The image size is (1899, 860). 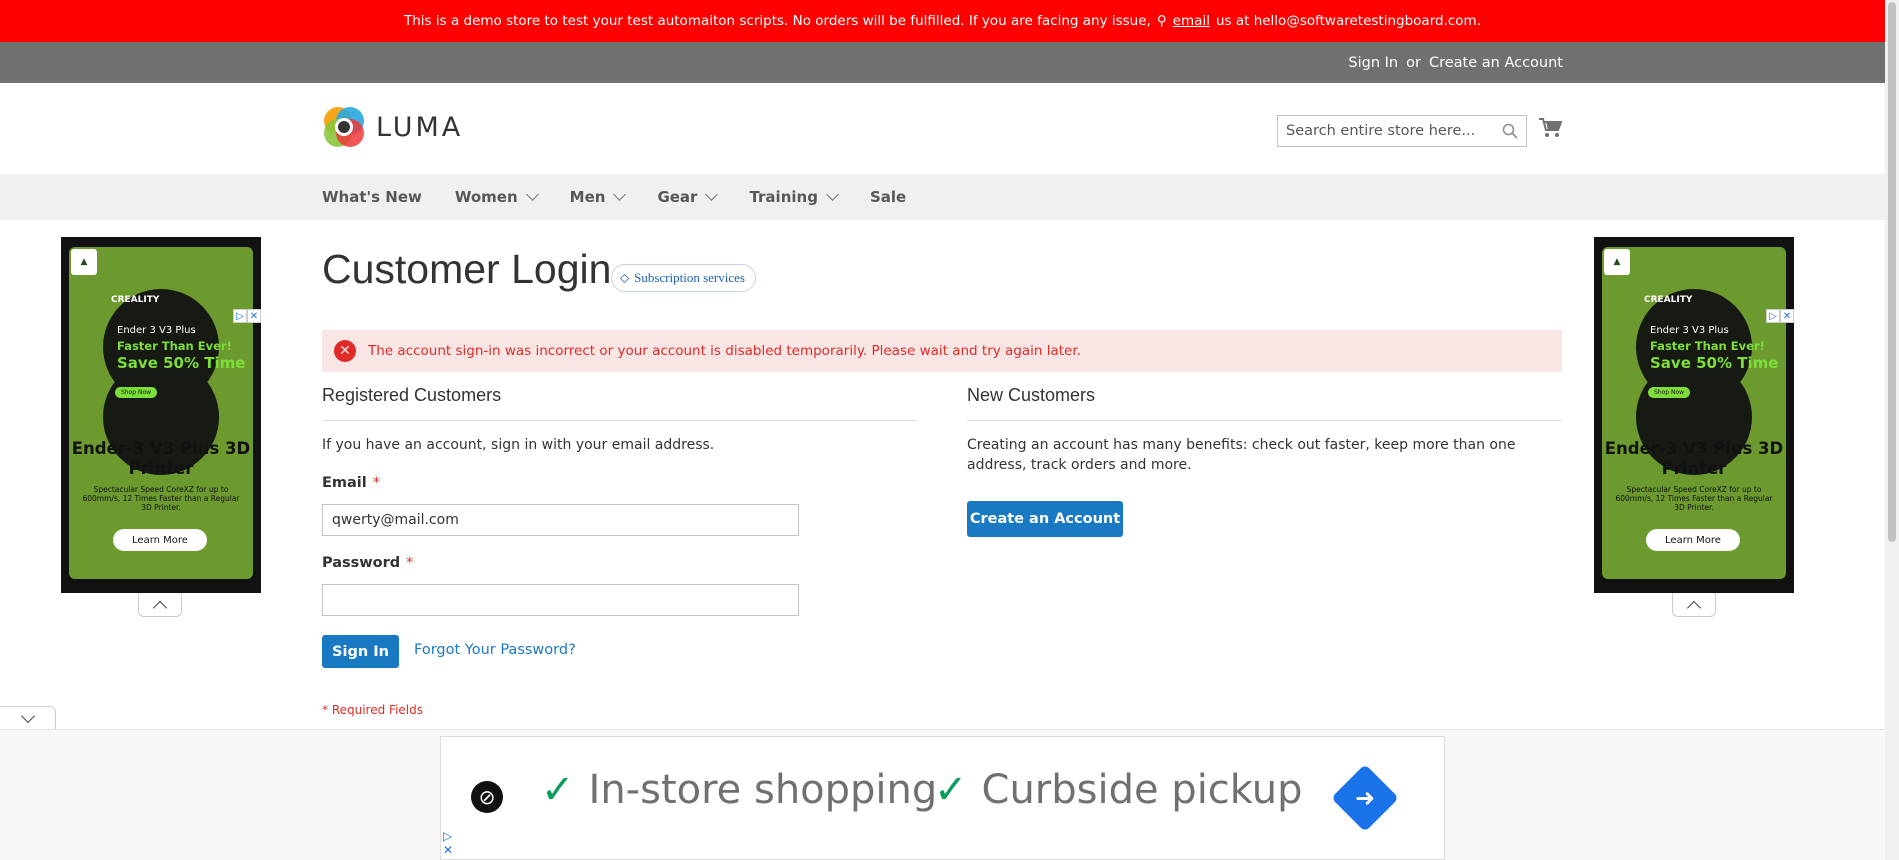 I want to click on ad-brand: CREALITY, so click(x=1668, y=300).